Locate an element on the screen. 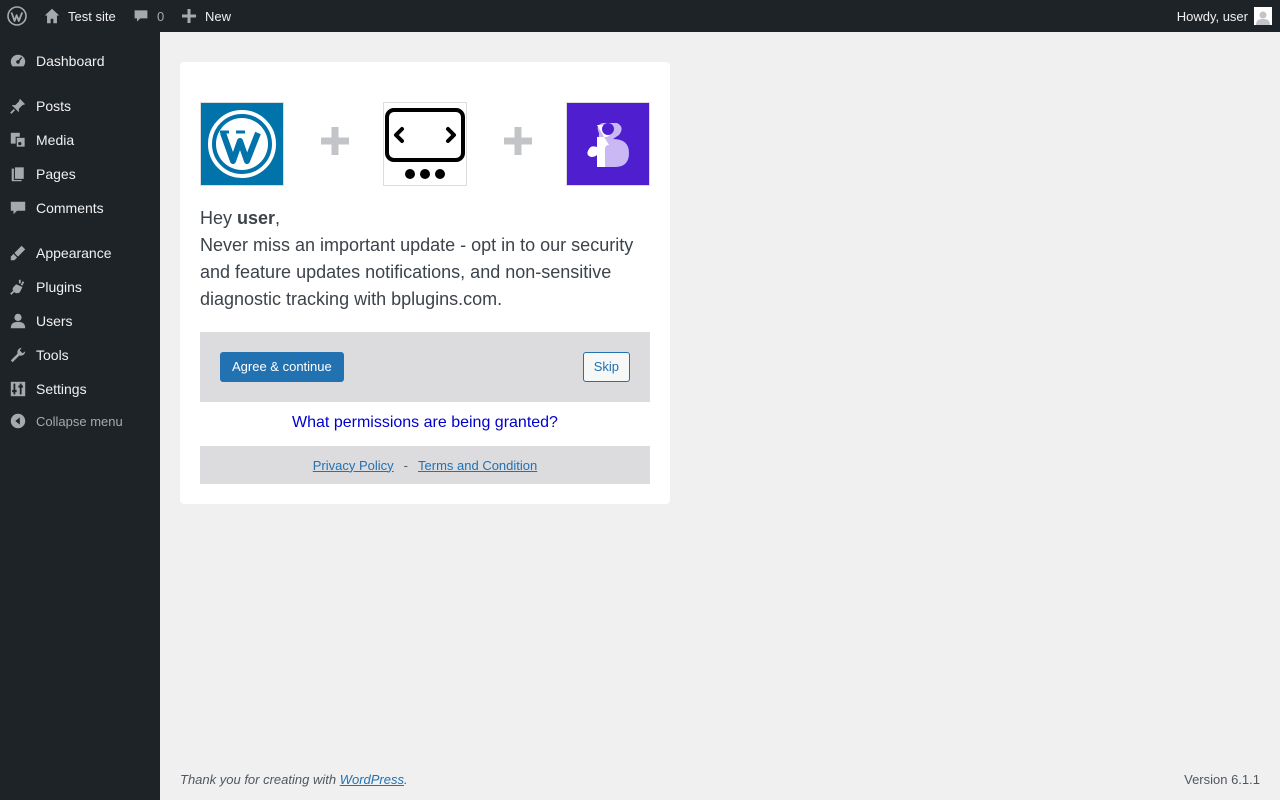  embed-logo is located at coordinates (425, 144).